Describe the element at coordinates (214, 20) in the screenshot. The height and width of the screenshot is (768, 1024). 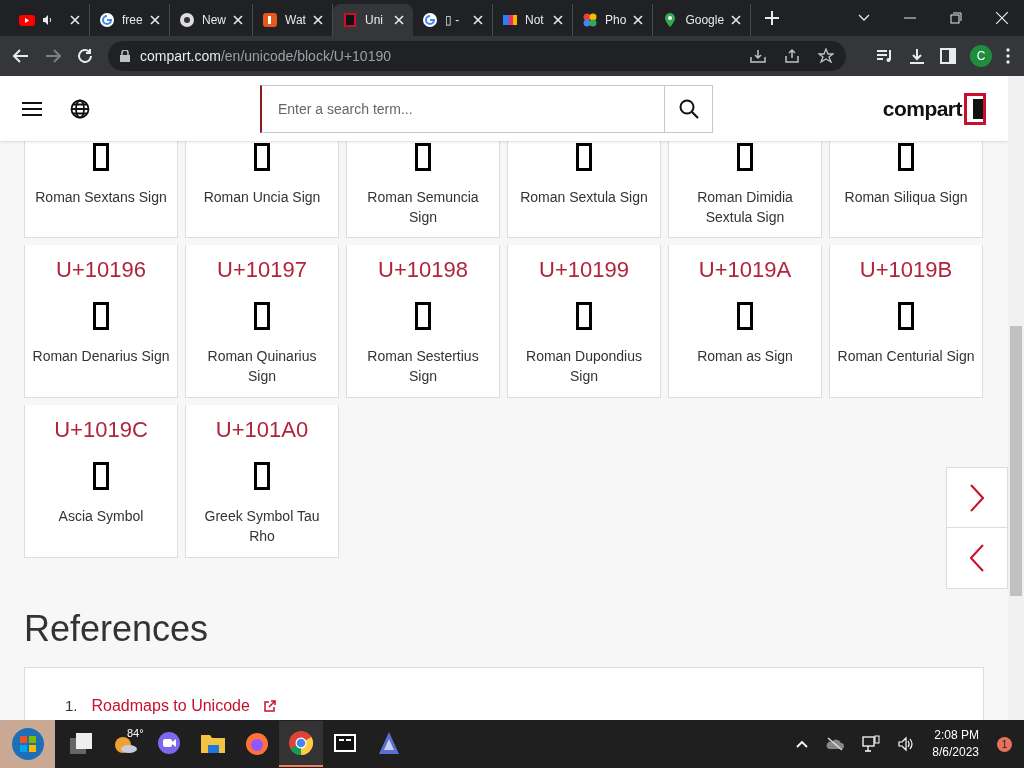
I see `tab-title: New` at that location.